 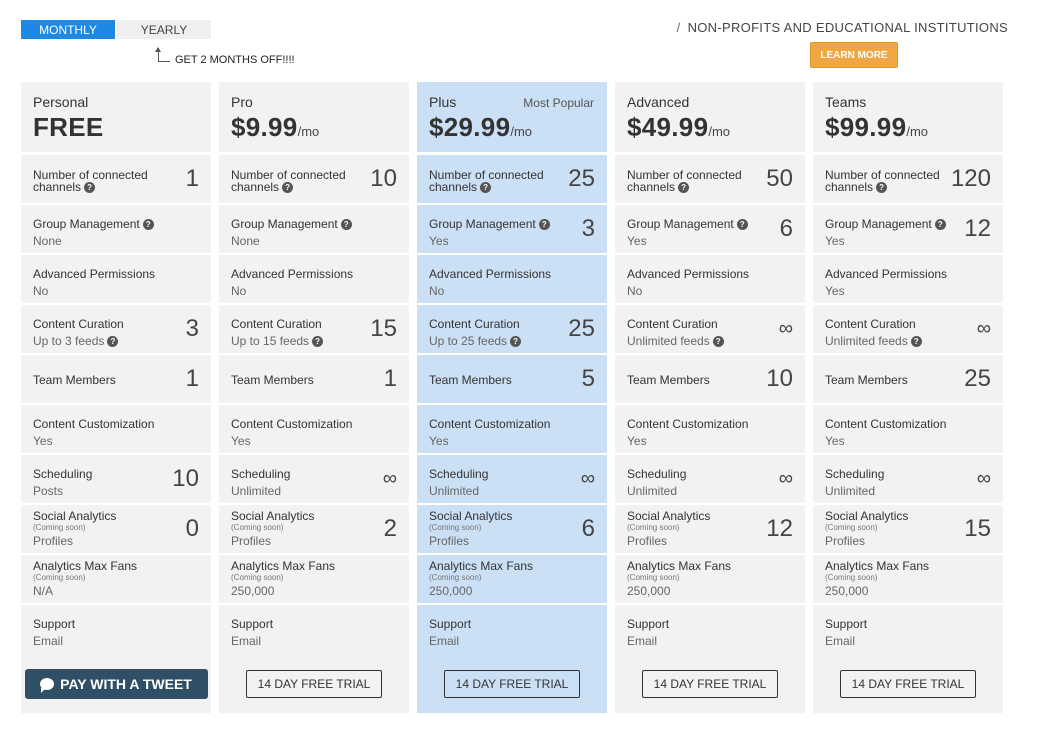 I want to click on social-analytics-sub: Profiles, so click(x=53, y=541).